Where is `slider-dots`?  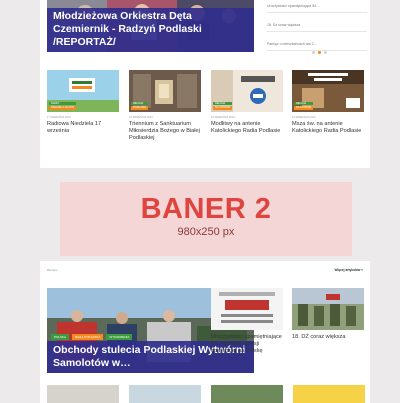
slider-dots is located at coordinates (319, 52).